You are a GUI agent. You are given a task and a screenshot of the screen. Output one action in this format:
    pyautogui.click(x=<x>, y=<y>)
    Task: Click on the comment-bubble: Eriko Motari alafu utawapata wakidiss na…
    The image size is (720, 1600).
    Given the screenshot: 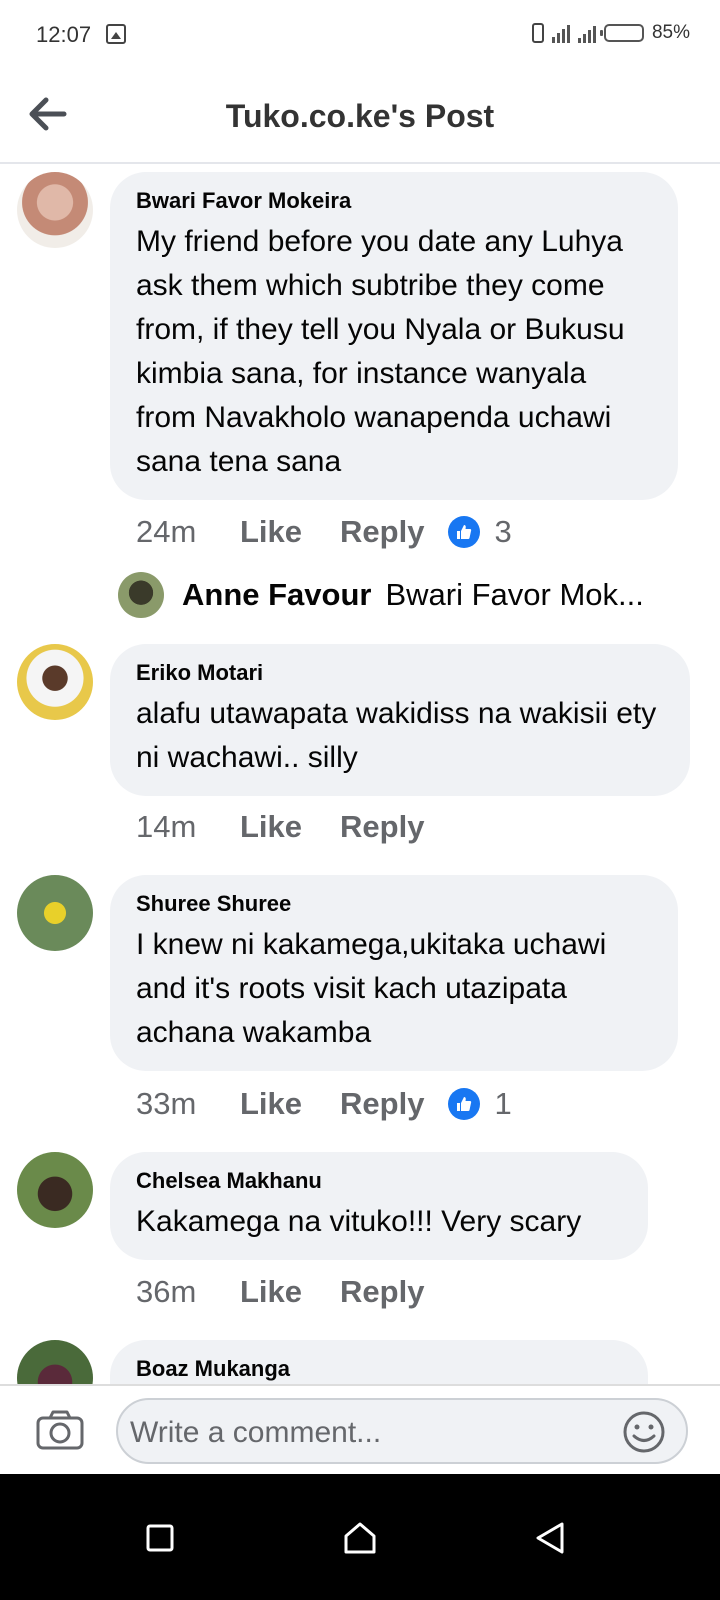 What is the action you would take?
    pyautogui.click(x=400, y=720)
    